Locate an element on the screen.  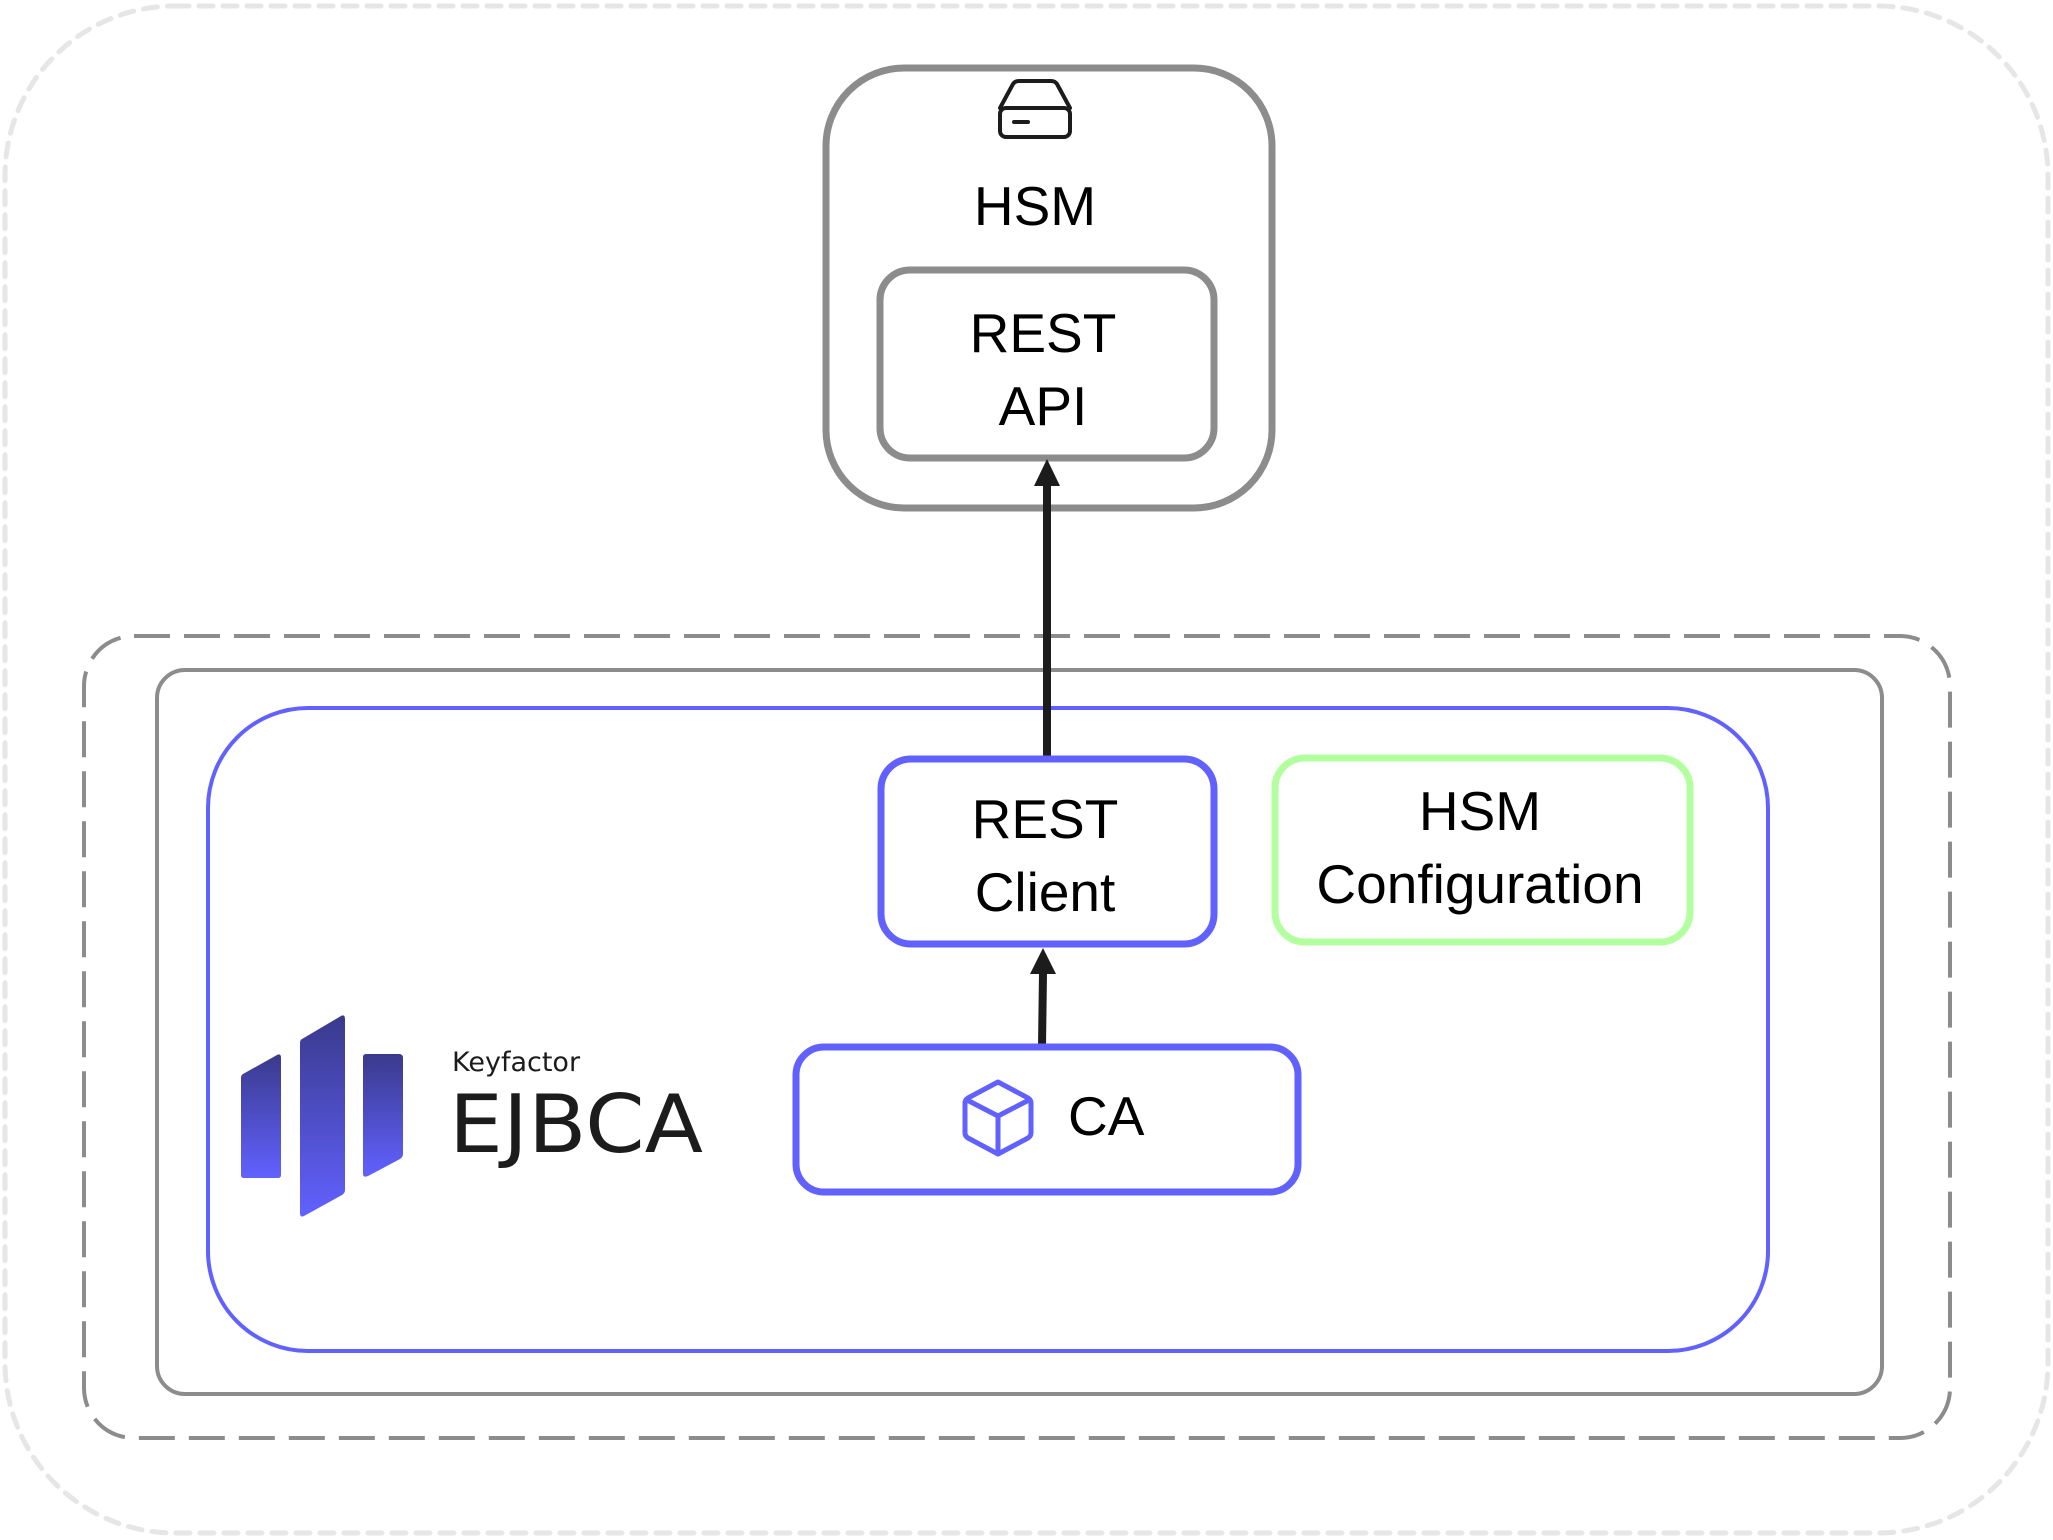
rest-api-node: REST API is located at coordinates (1047, 364).